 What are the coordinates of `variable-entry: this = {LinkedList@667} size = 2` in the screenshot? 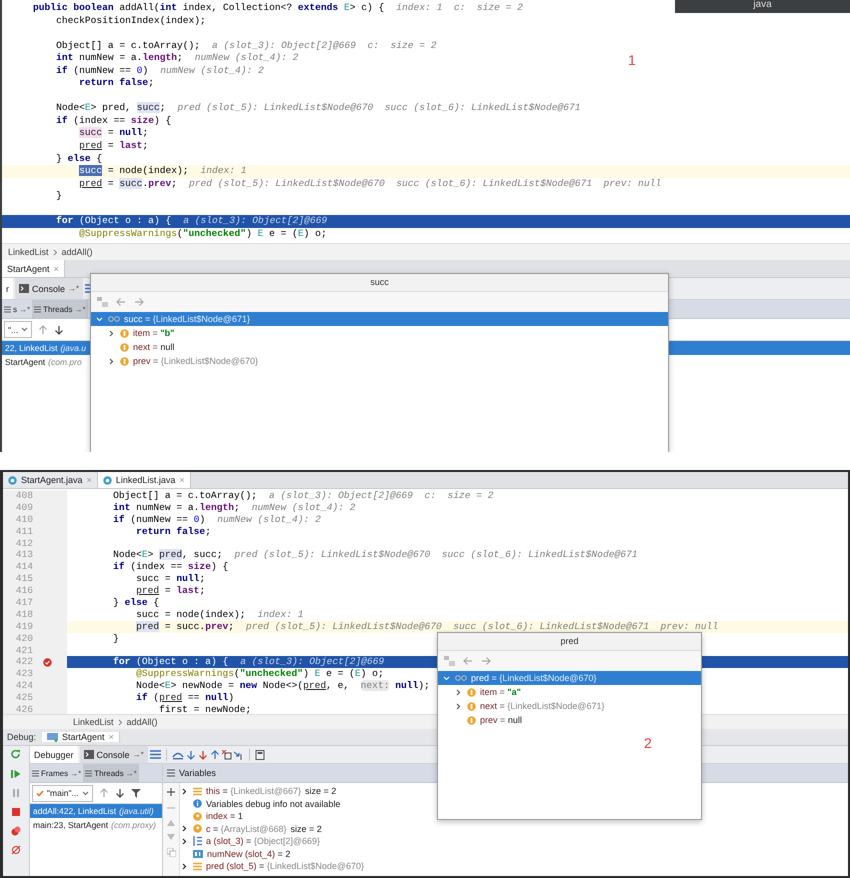 It's located at (271, 791).